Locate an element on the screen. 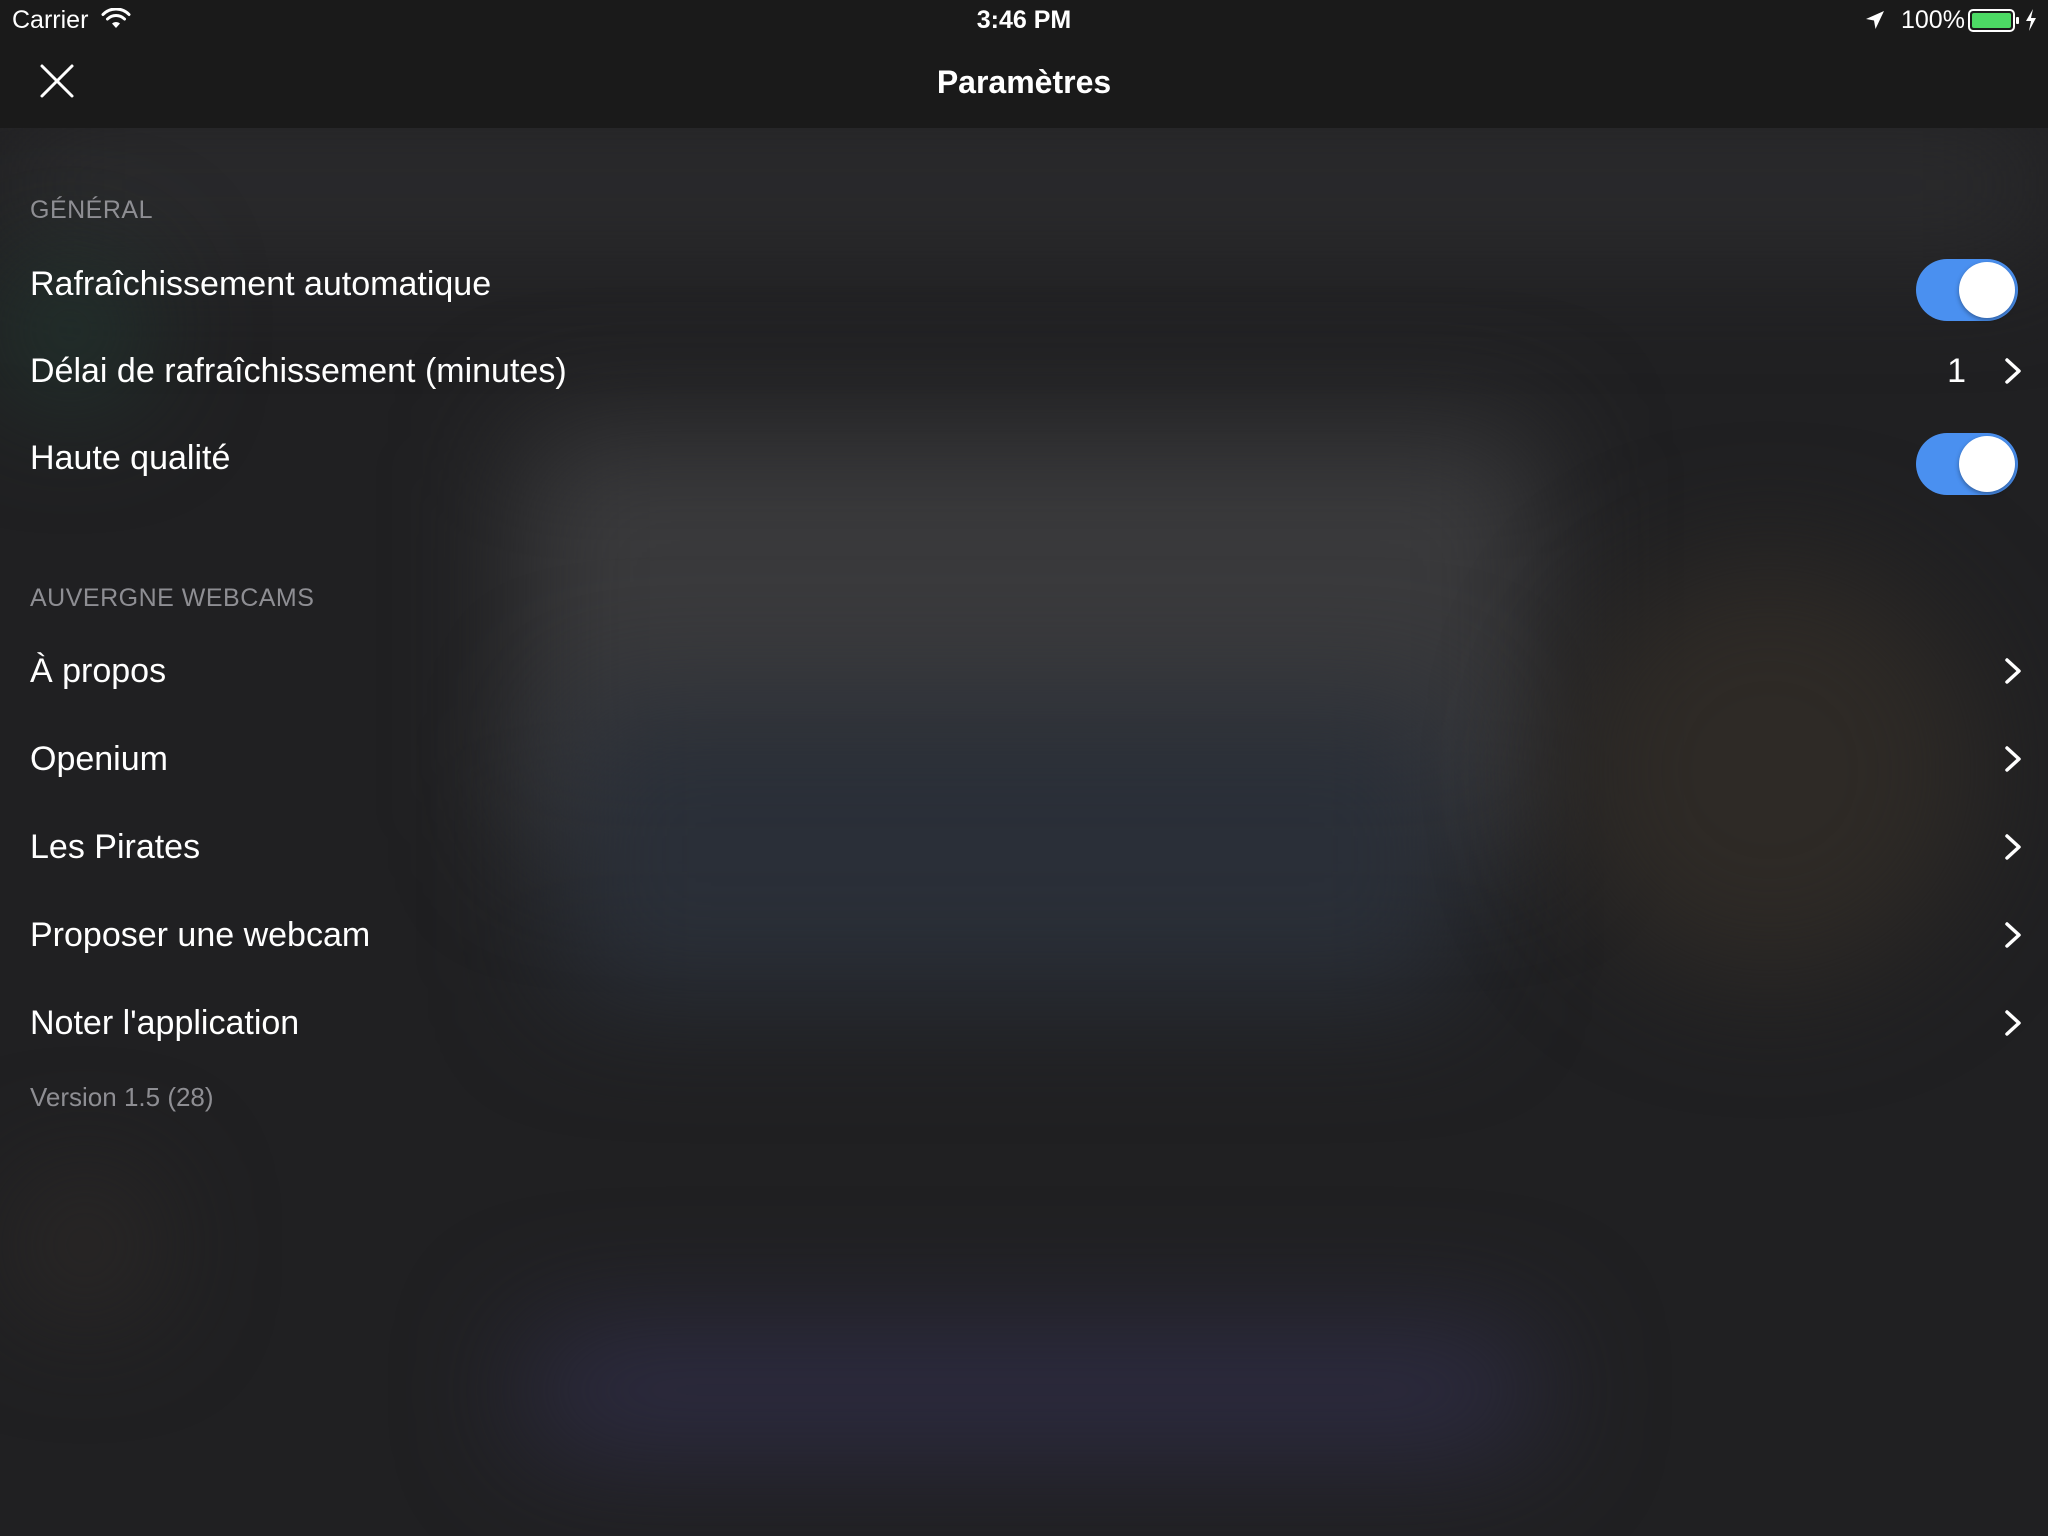 The image size is (2048, 1536). refresh-delay-label: Délai de rafraîchissement (minutes) is located at coordinates (298, 371).